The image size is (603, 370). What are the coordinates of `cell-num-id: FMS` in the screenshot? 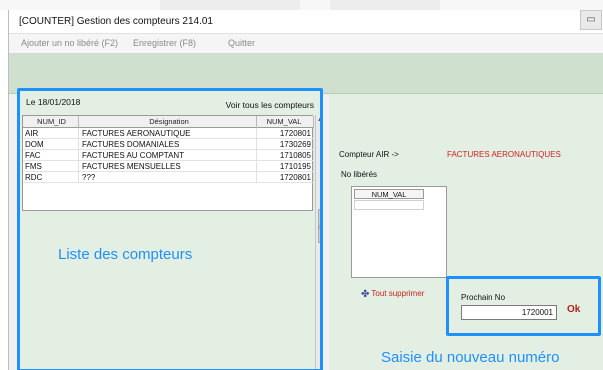 It's located at (51, 166).